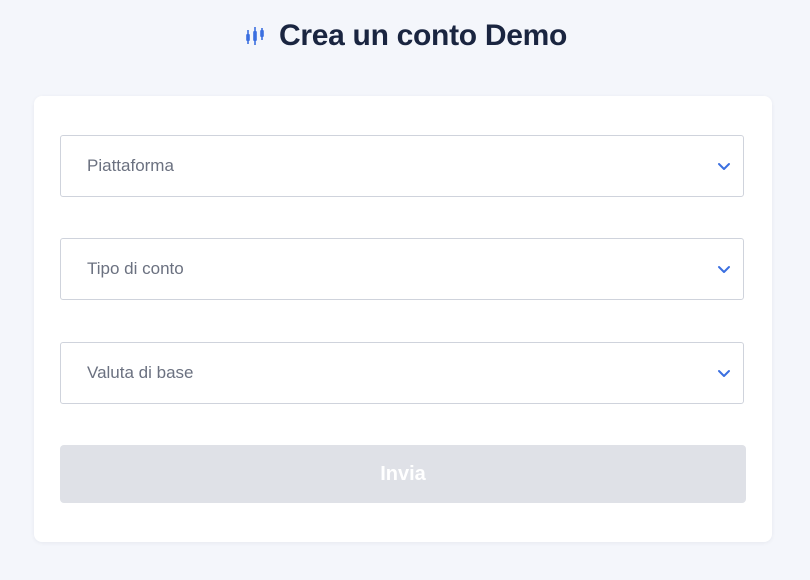 The width and height of the screenshot is (810, 580). What do you see at coordinates (423, 35) in the screenshot?
I see `page-title: Crea un conto Demo` at bounding box center [423, 35].